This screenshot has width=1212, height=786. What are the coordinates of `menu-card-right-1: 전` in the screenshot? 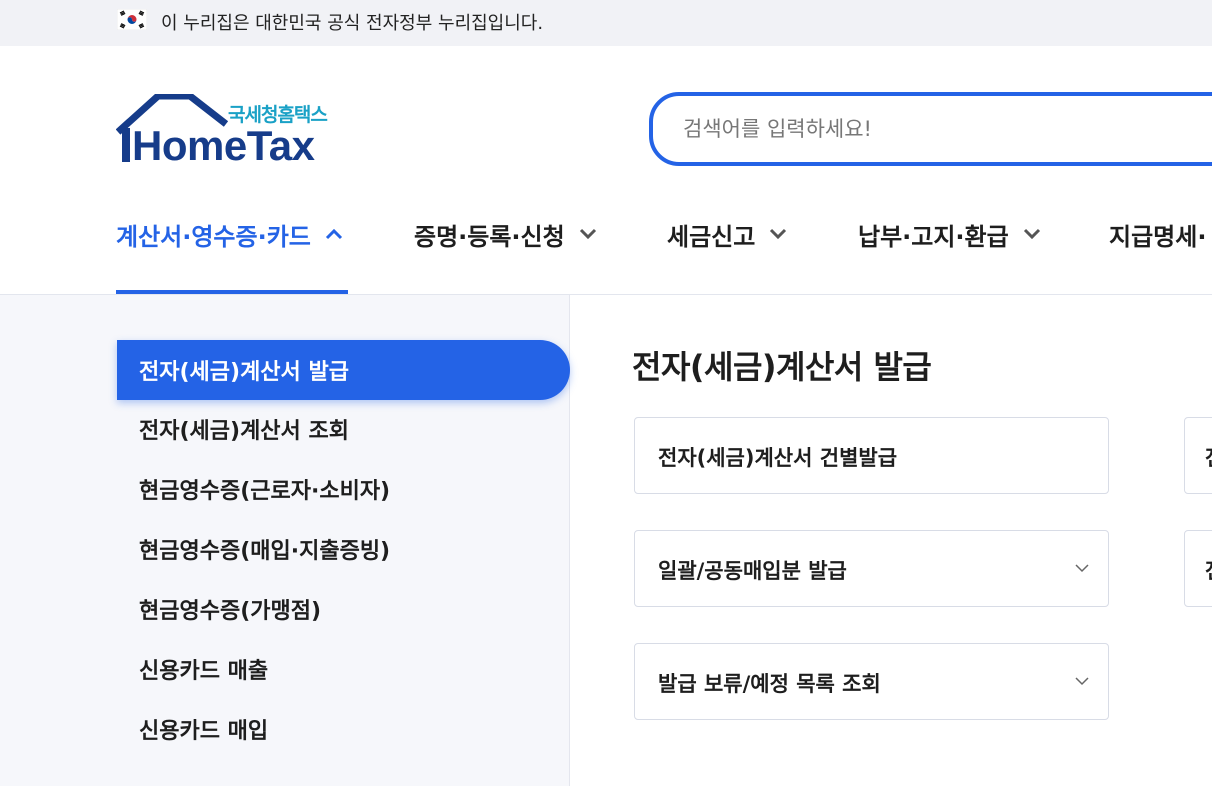 It's located at (1198, 455).